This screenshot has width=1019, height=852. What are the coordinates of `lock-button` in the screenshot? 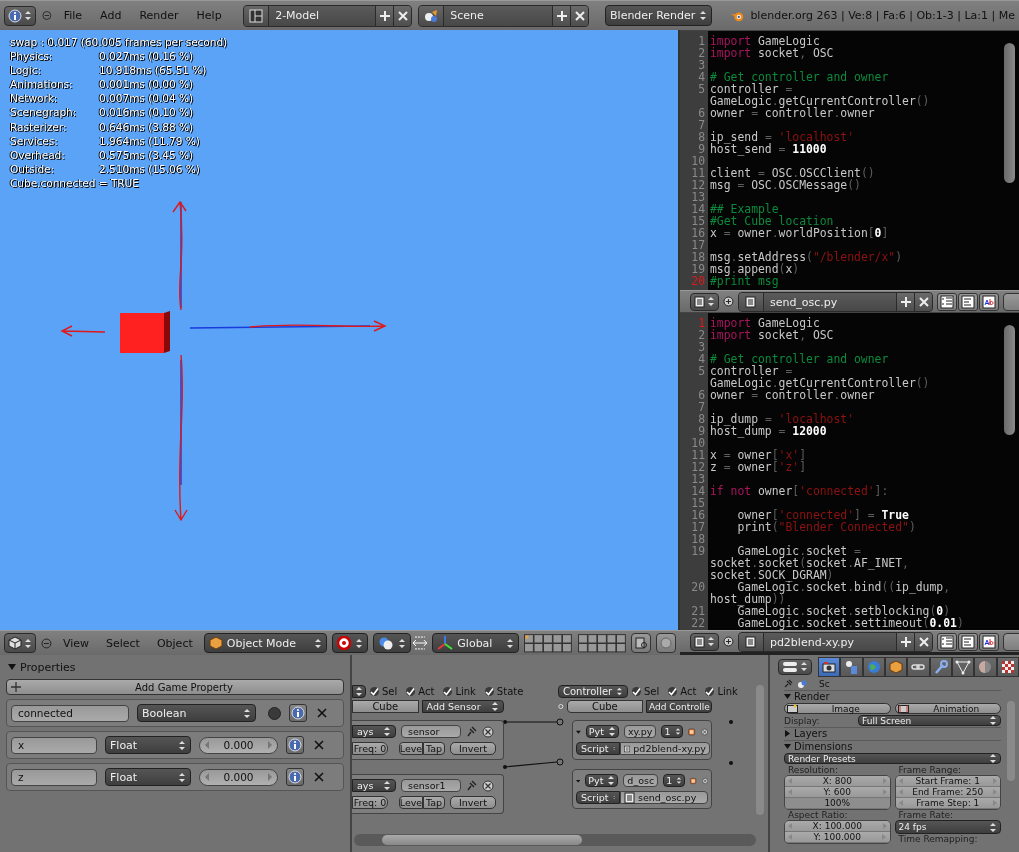 It's located at (641, 643).